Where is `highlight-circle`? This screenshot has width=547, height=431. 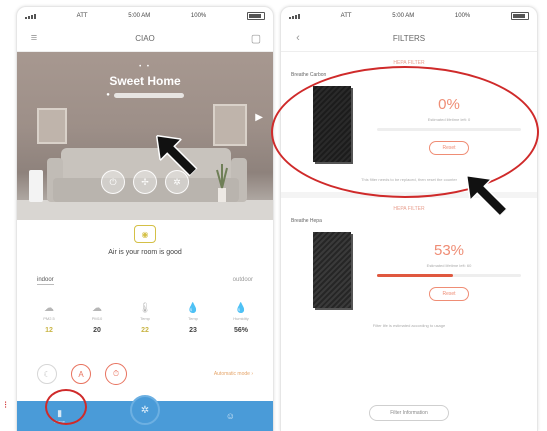
highlight-circle is located at coordinates (66, 407).